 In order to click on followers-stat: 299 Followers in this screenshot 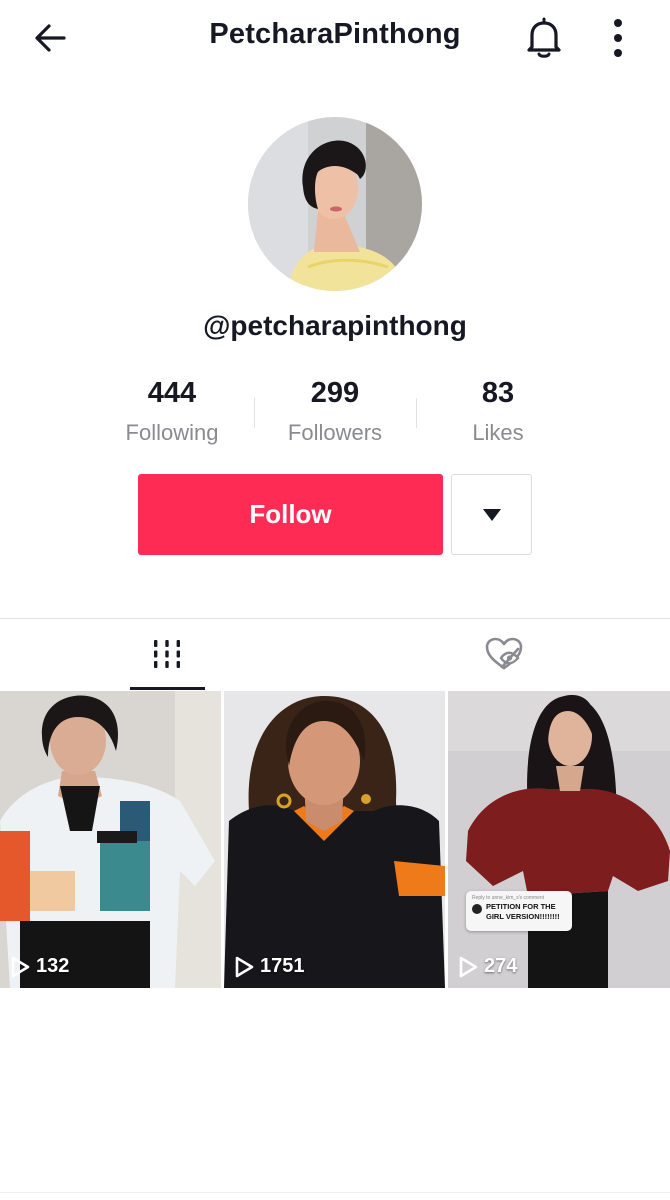, I will do `click(335, 412)`.